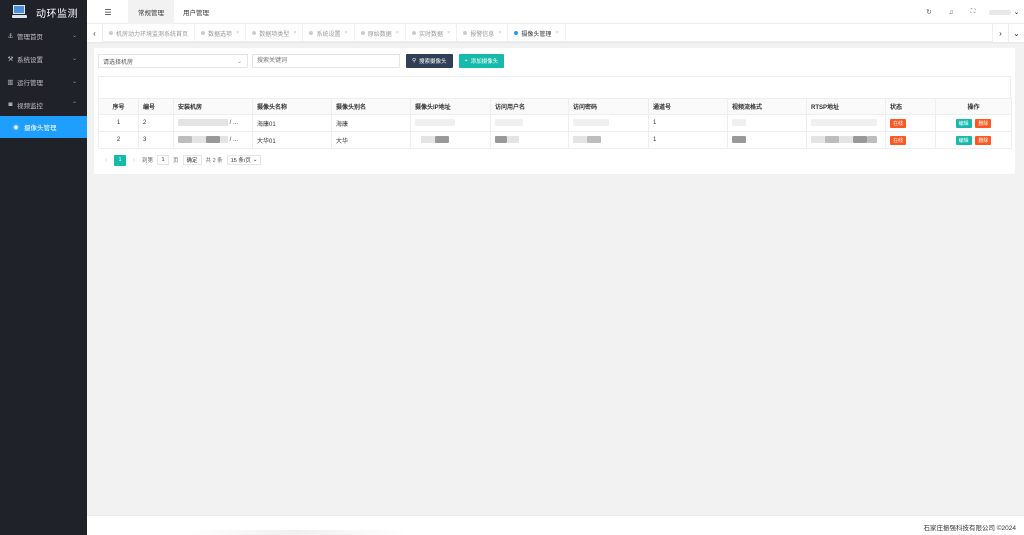 This screenshot has height=535, width=1024. Describe the element at coordinates (214, 161) in the screenshot. I see `total-count: 共 2 条` at that location.